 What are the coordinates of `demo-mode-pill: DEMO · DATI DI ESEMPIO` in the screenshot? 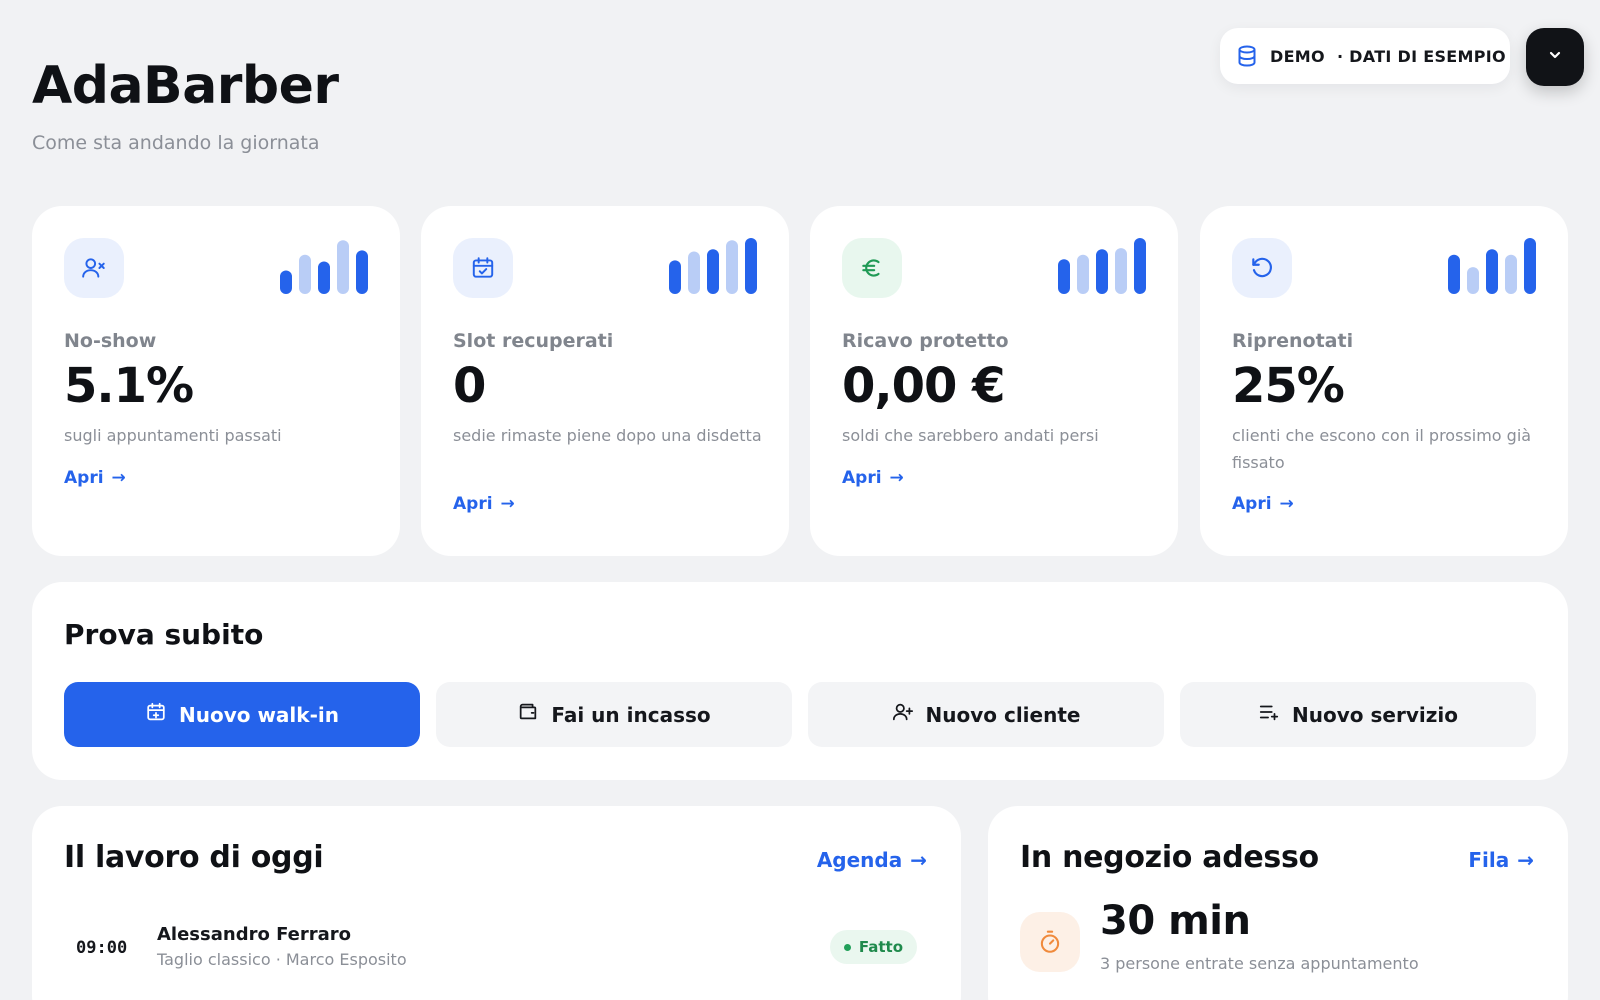 It's located at (1365, 56).